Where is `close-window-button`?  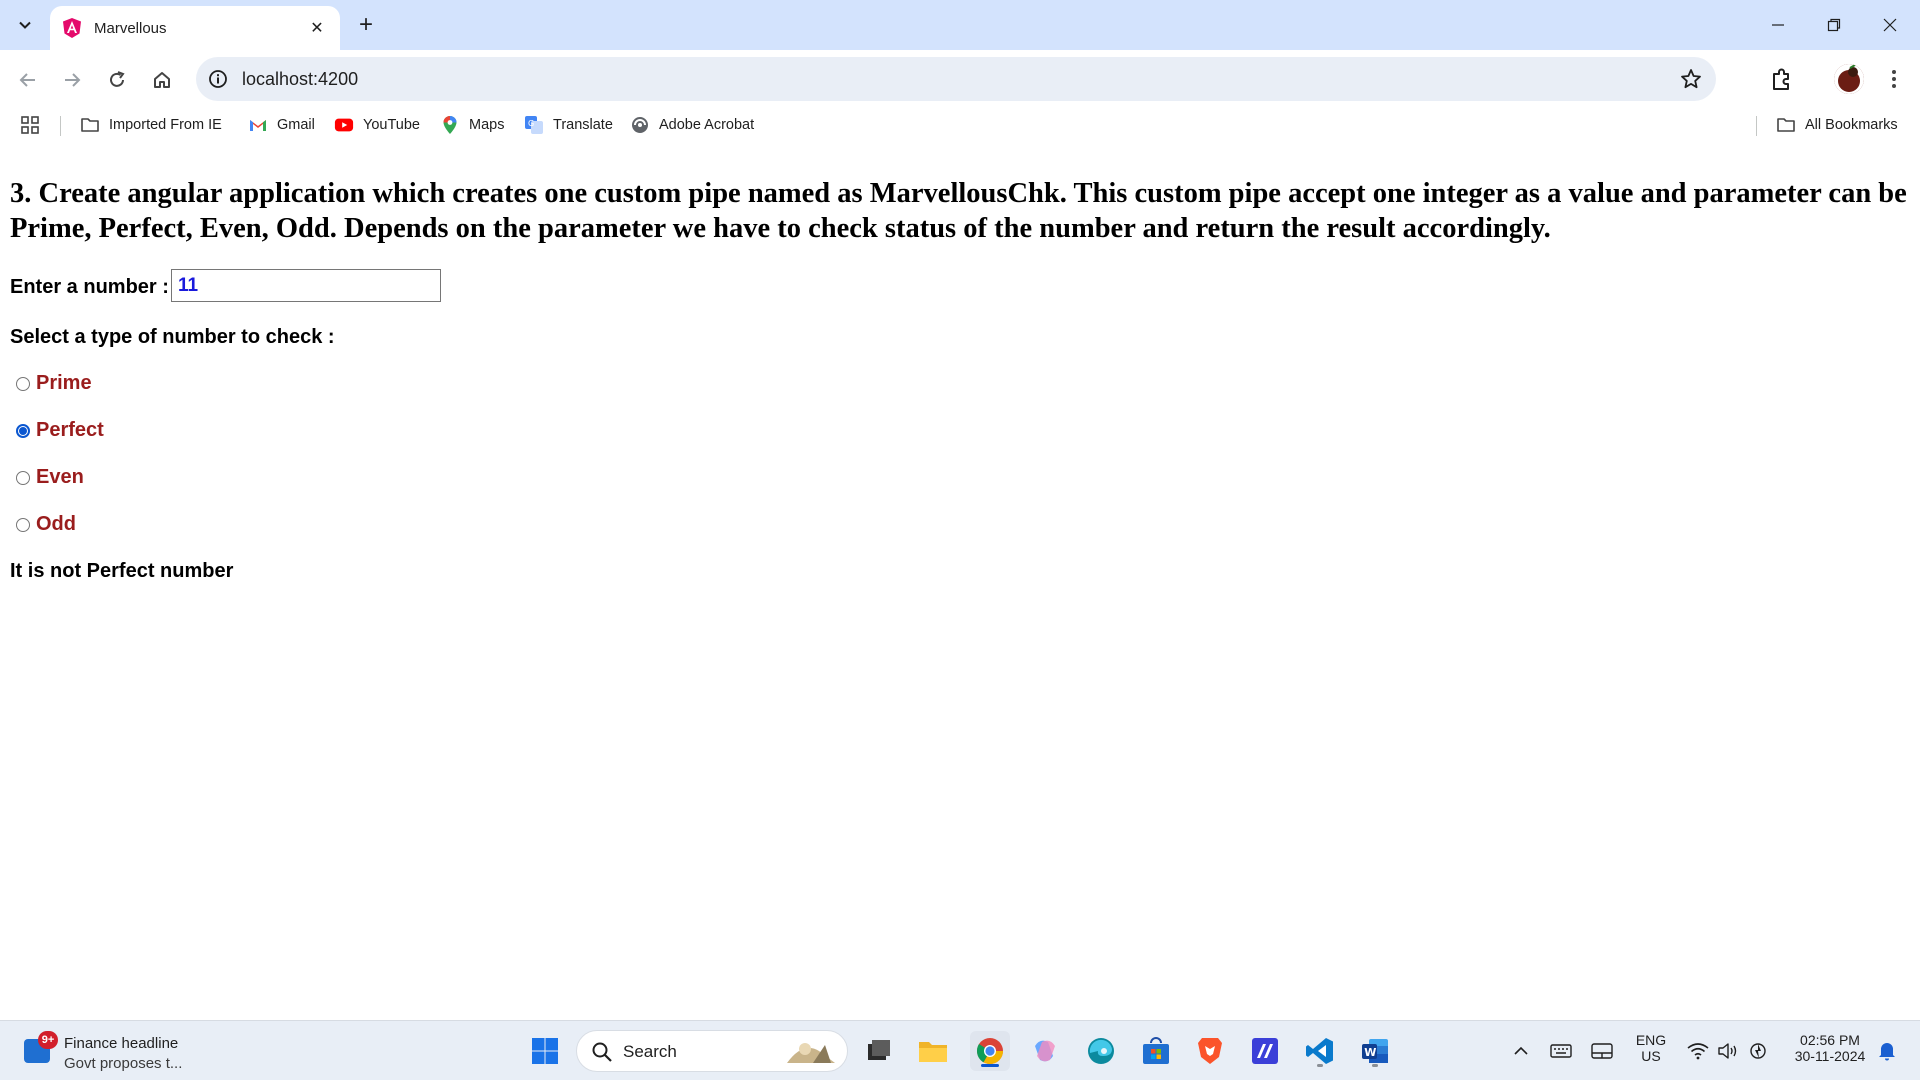 close-window-button is located at coordinates (1890, 25).